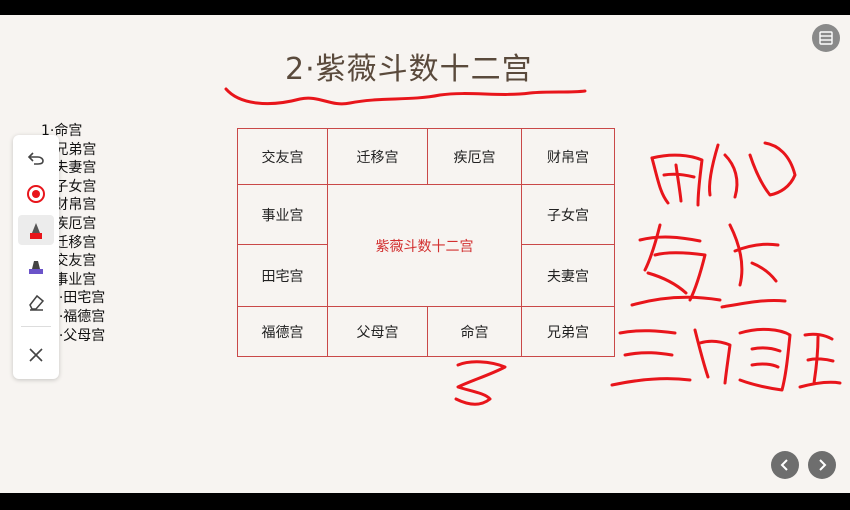 This screenshot has height=510, width=850. I want to click on next-slide-button, so click(822, 465).